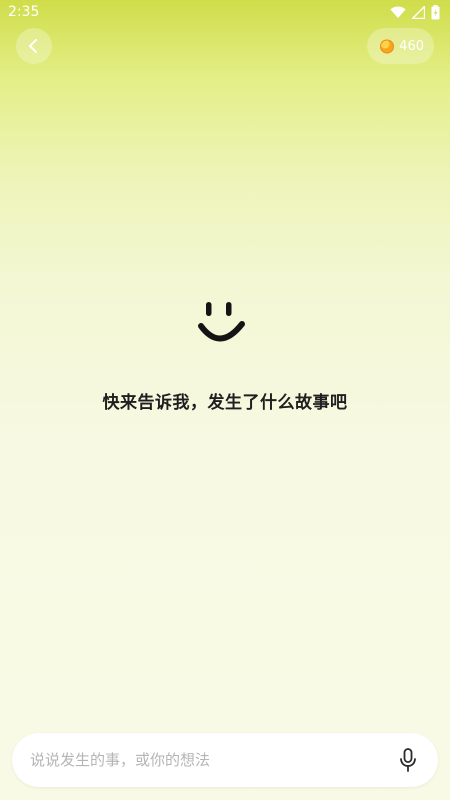 This screenshot has width=450, height=800. What do you see at coordinates (387, 46) in the screenshot?
I see `coin-icon` at bounding box center [387, 46].